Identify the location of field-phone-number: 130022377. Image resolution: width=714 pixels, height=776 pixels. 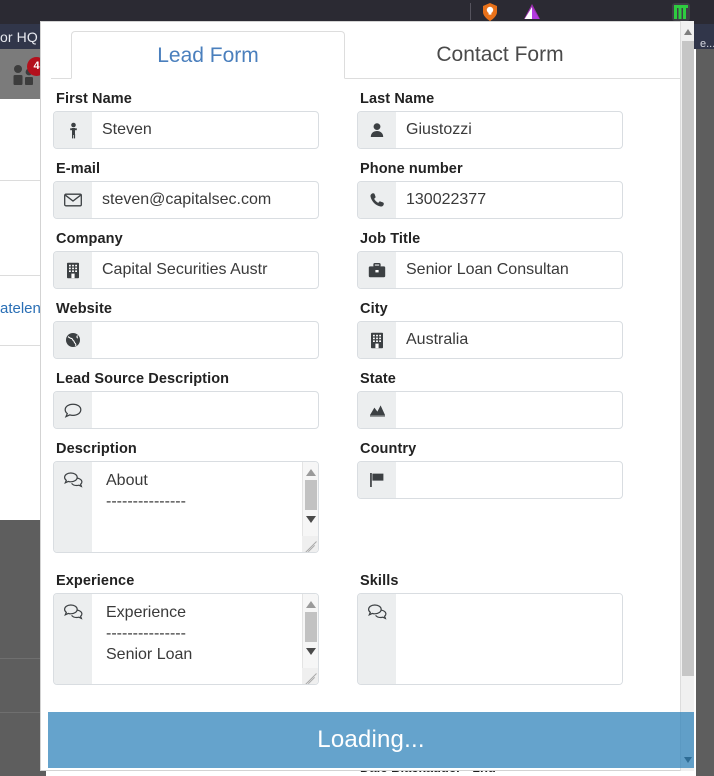
(490, 200).